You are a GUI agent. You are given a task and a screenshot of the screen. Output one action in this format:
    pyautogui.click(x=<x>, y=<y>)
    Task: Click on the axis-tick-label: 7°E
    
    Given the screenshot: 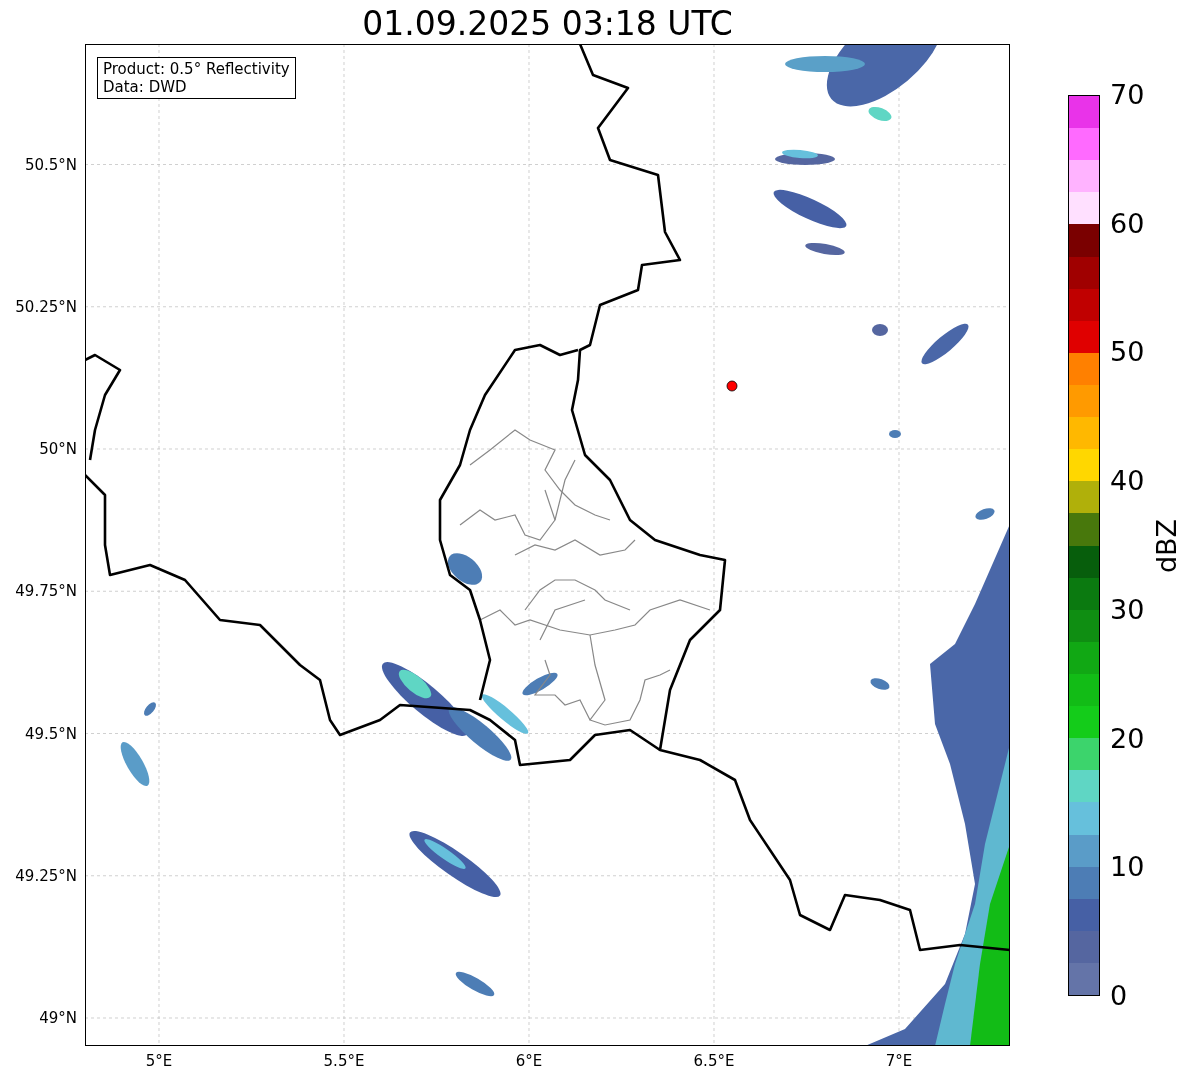 What is the action you would take?
    pyautogui.click(x=899, y=1061)
    